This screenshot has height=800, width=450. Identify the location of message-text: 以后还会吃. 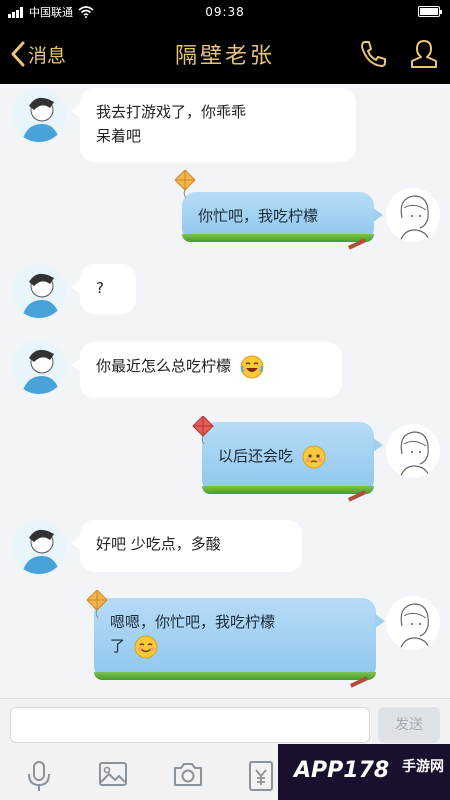
(256, 456).